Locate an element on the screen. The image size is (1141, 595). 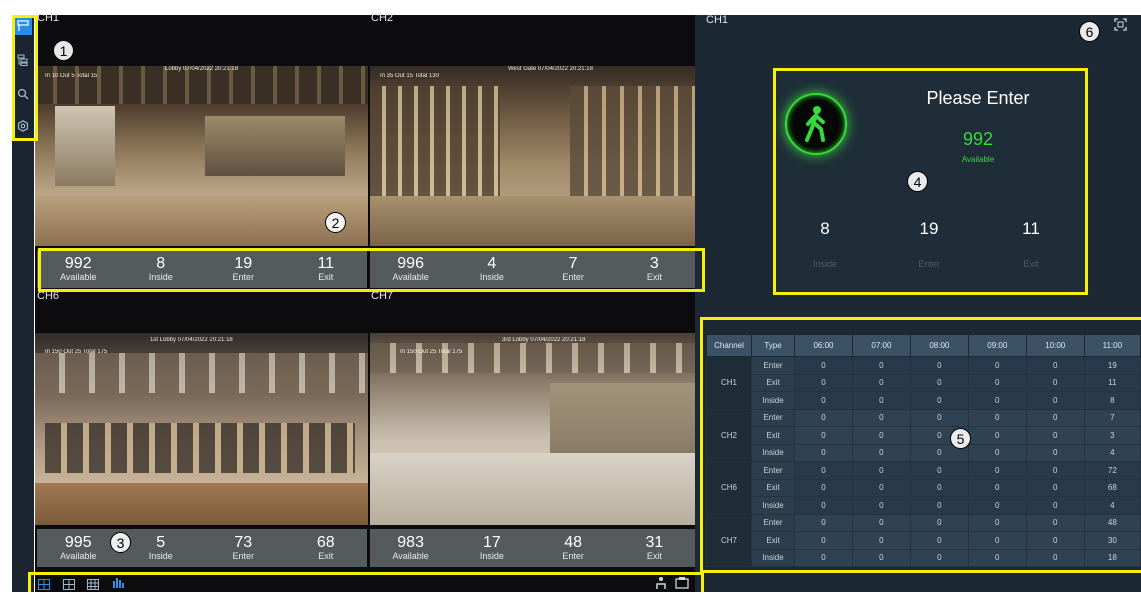
stat-inside: 17 Inside is located at coordinates (491, 548).